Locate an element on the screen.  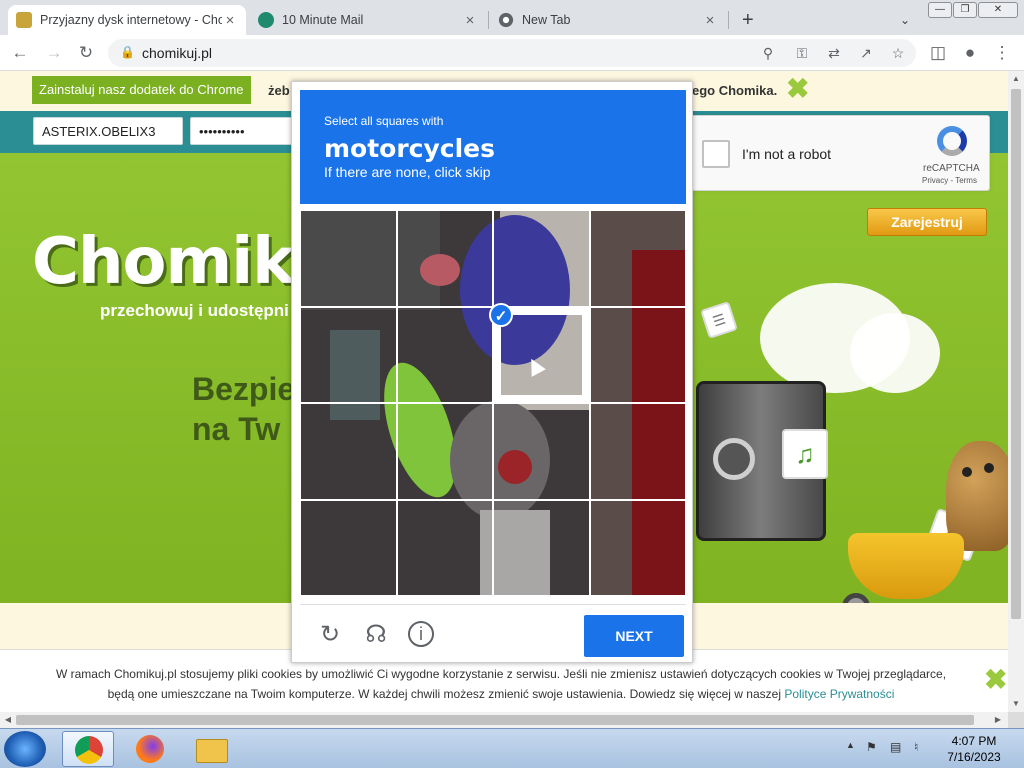
info-icon: i is located at coordinates (421, 634).